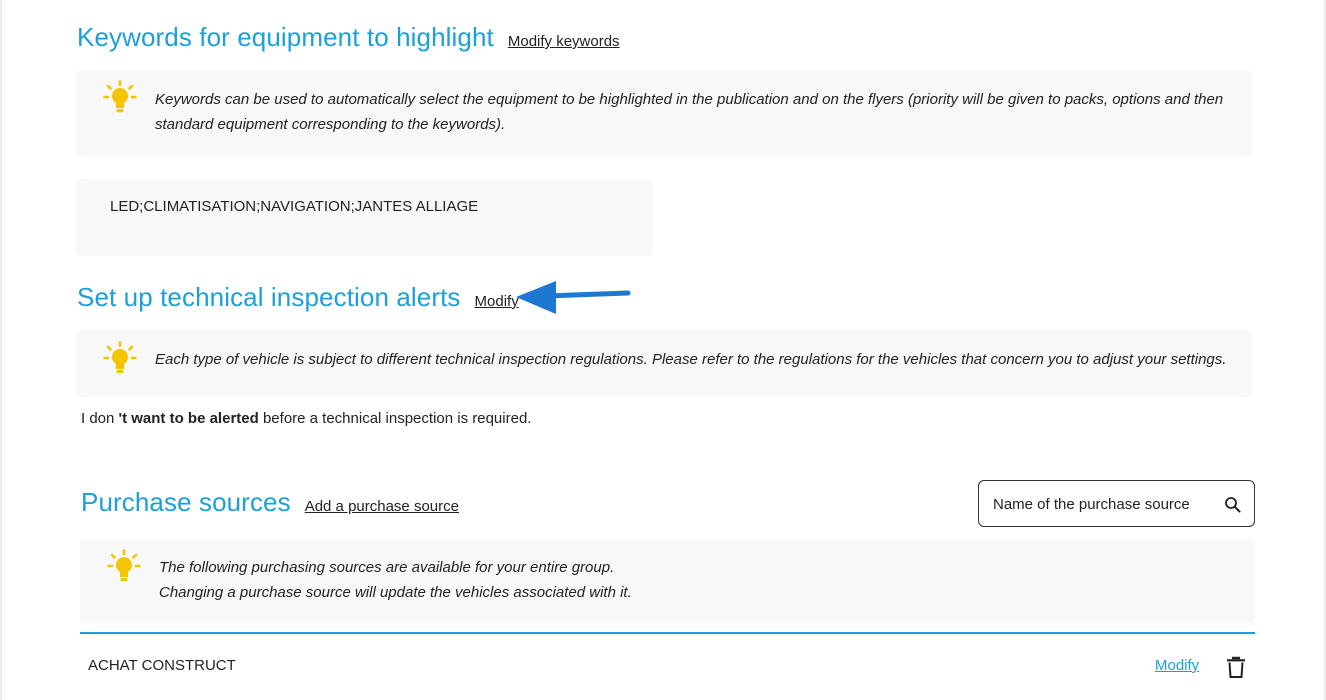 This screenshot has width=1326, height=700. I want to click on table-divider, so click(667, 633).